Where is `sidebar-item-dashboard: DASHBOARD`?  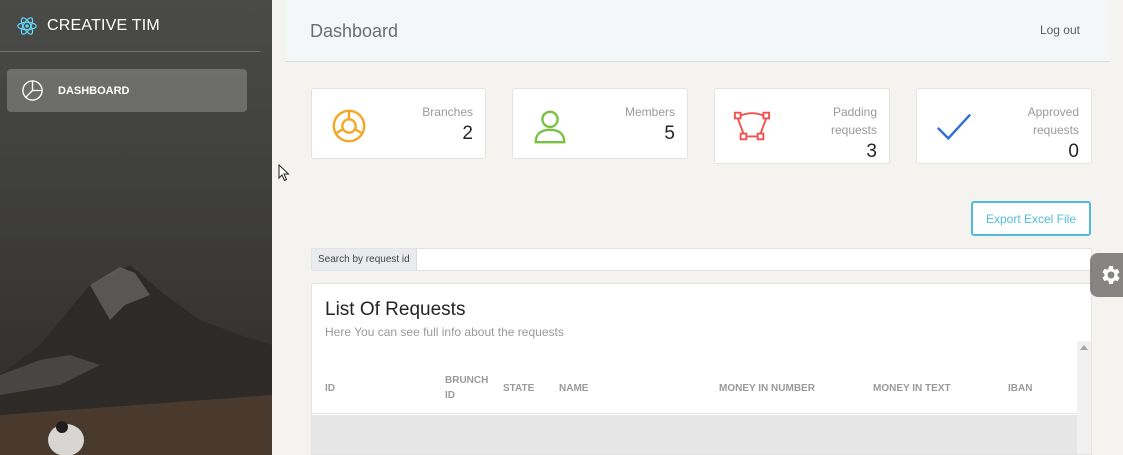
sidebar-item-dashboard: DASHBOARD is located at coordinates (127, 90).